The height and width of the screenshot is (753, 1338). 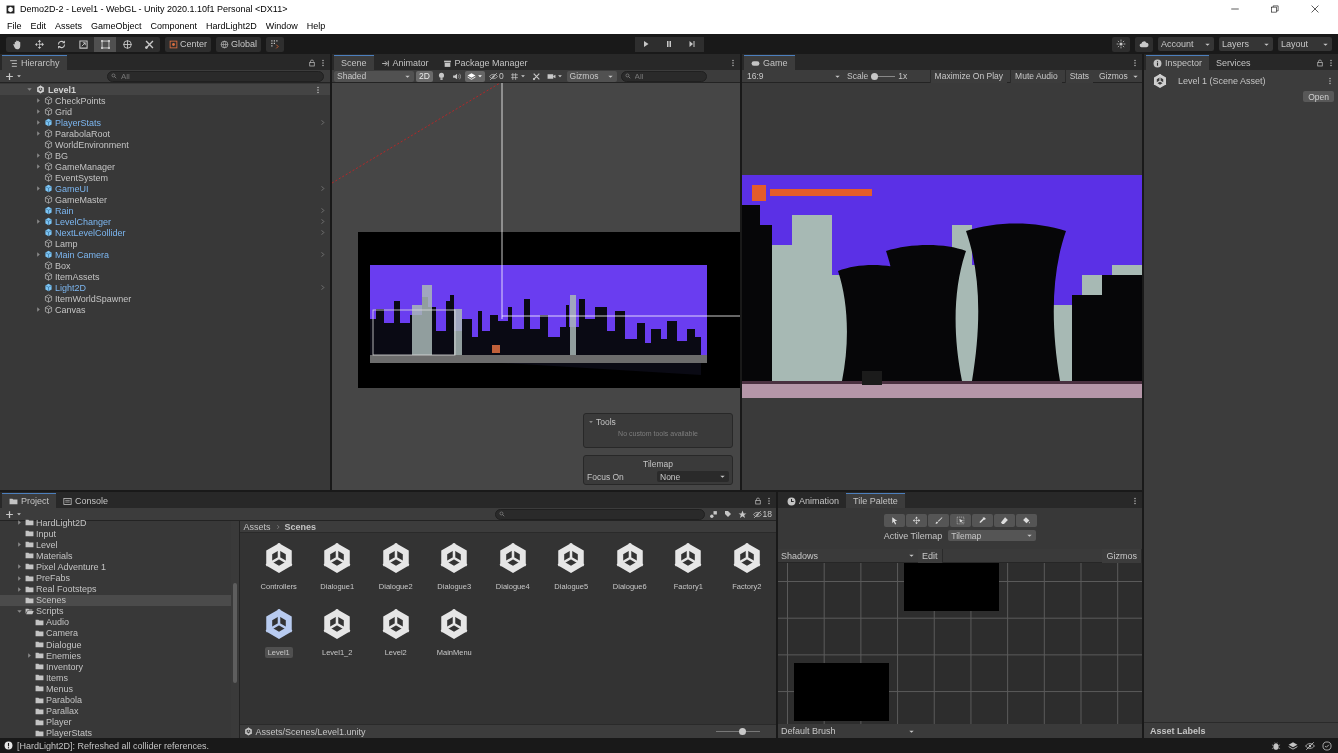 I want to click on size-slider, so click(x=738, y=731).